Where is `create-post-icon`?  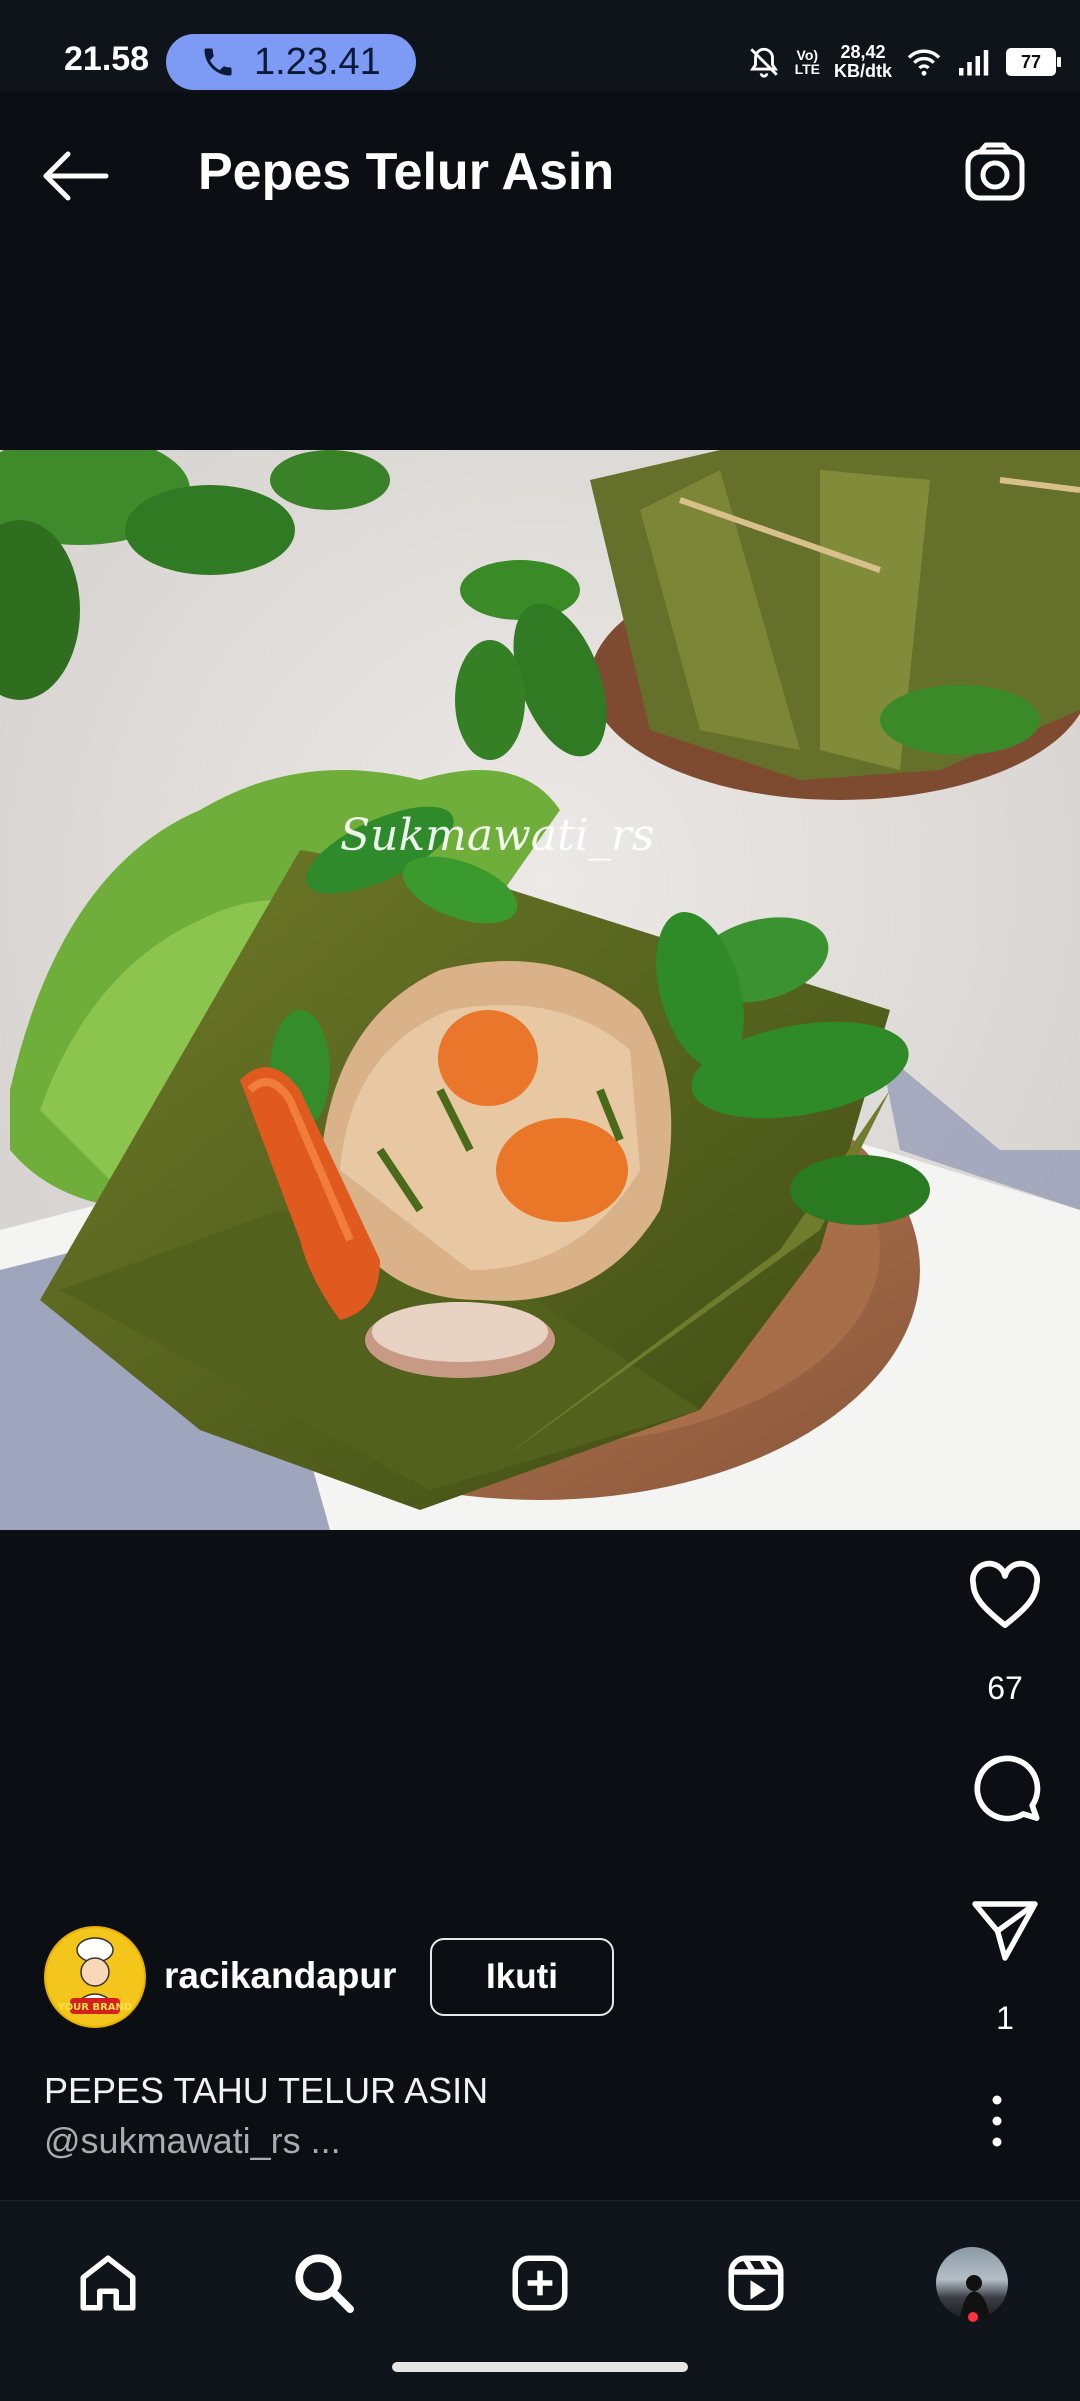
create-post-icon is located at coordinates (540, 2283).